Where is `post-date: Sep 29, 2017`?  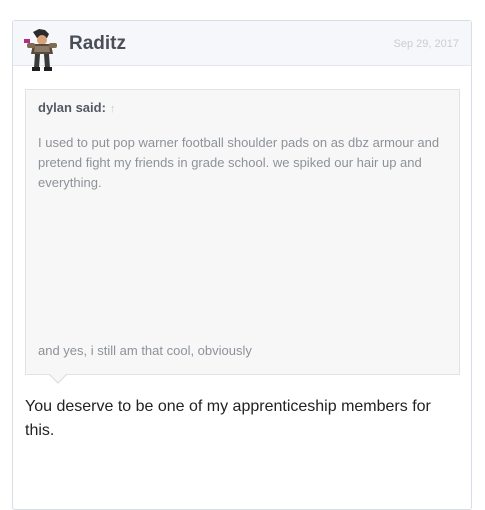 post-date: Sep 29, 2017 is located at coordinates (426, 44).